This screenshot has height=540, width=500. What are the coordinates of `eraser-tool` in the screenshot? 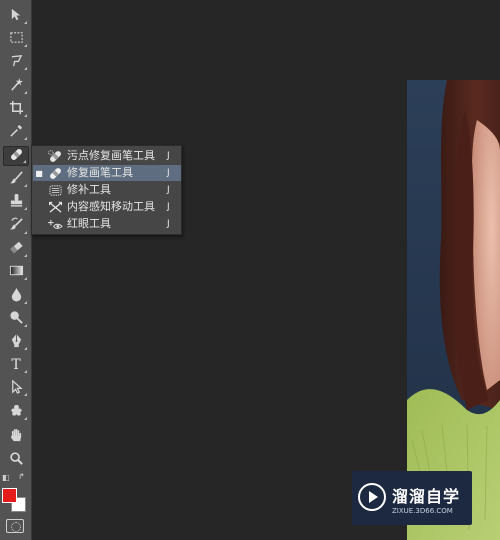 It's located at (16, 249).